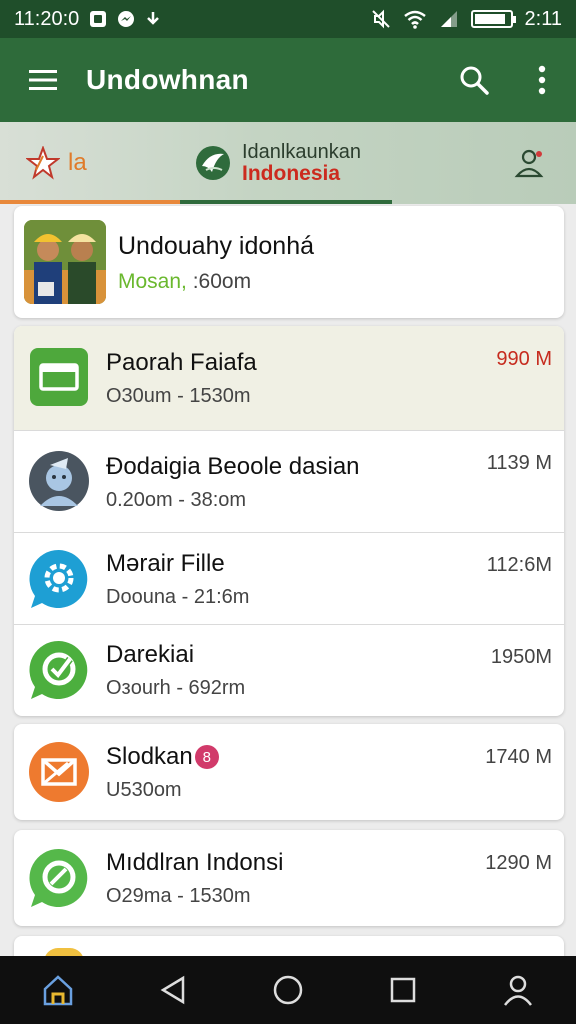 The height and width of the screenshot is (1024, 576). What do you see at coordinates (289, 772) in the screenshot?
I see `list-card: Slodkan 8 U530om 1740 M` at bounding box center [289, 772].